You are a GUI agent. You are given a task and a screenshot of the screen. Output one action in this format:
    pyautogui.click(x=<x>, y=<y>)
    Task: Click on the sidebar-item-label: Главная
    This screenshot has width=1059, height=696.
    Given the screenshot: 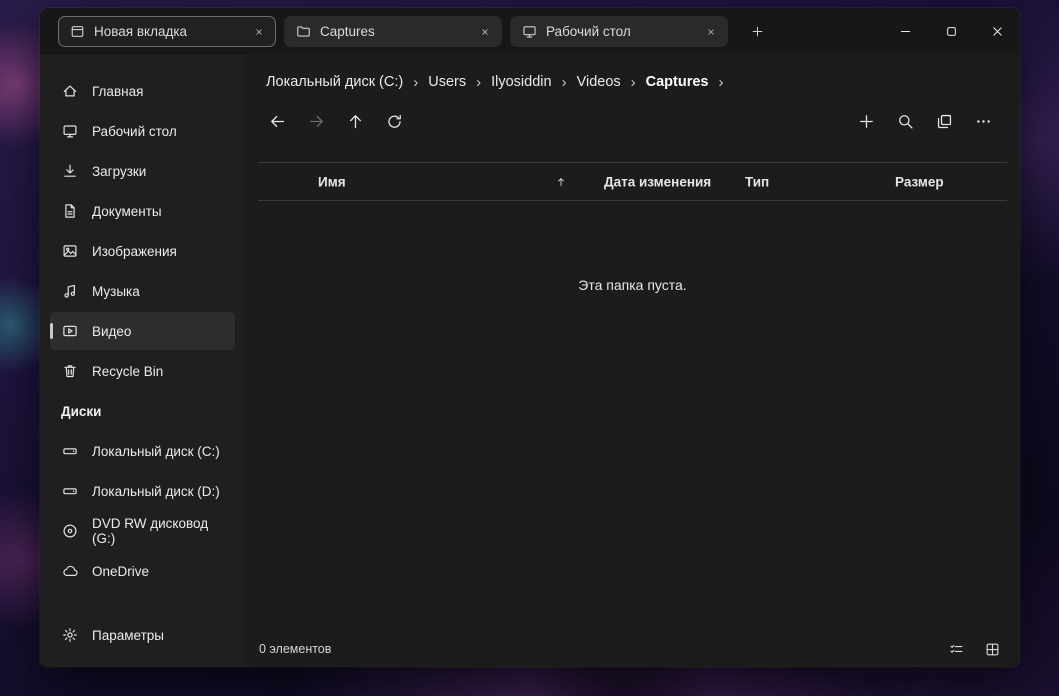 What is the action you would take?
    pyautogui.click(x=118, y=91)
    